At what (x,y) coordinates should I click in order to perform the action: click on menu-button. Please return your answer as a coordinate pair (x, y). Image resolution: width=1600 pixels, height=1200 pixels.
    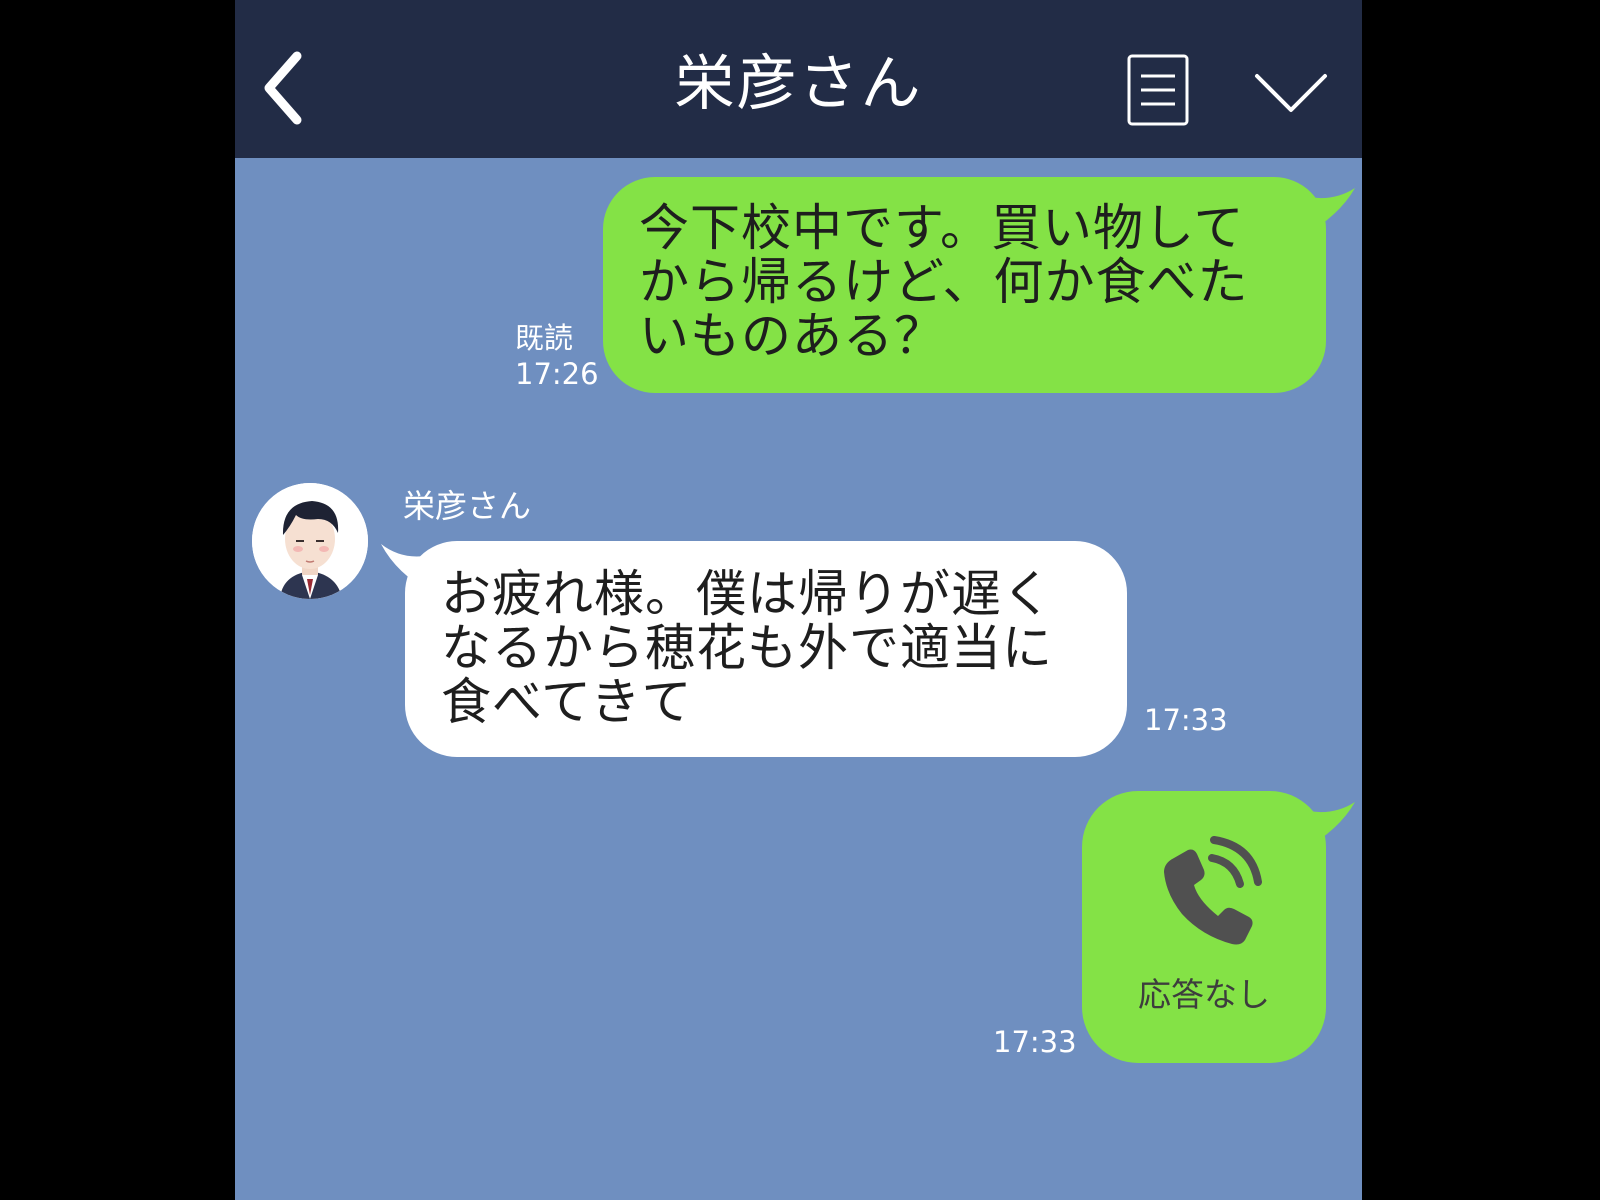
    Looking at the image, I should click on (1158, 90).